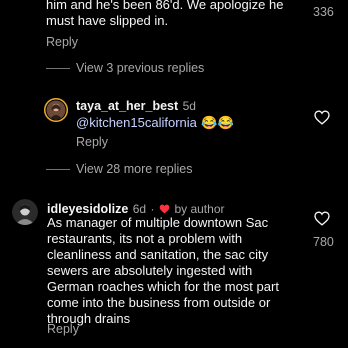 This screenshot has width=348, height=348. I want to click on view-more-replies-row: View 28 more replies, so click(146, 170).